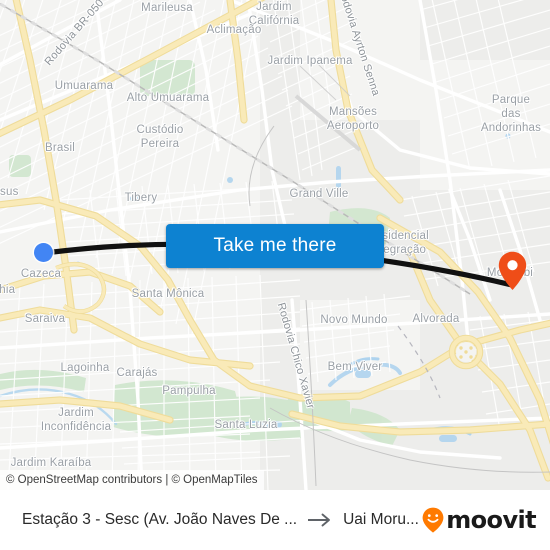  Describe the element at coordinates (320, 520) in the screenshot. I see `arrow-right-icon` at that location.